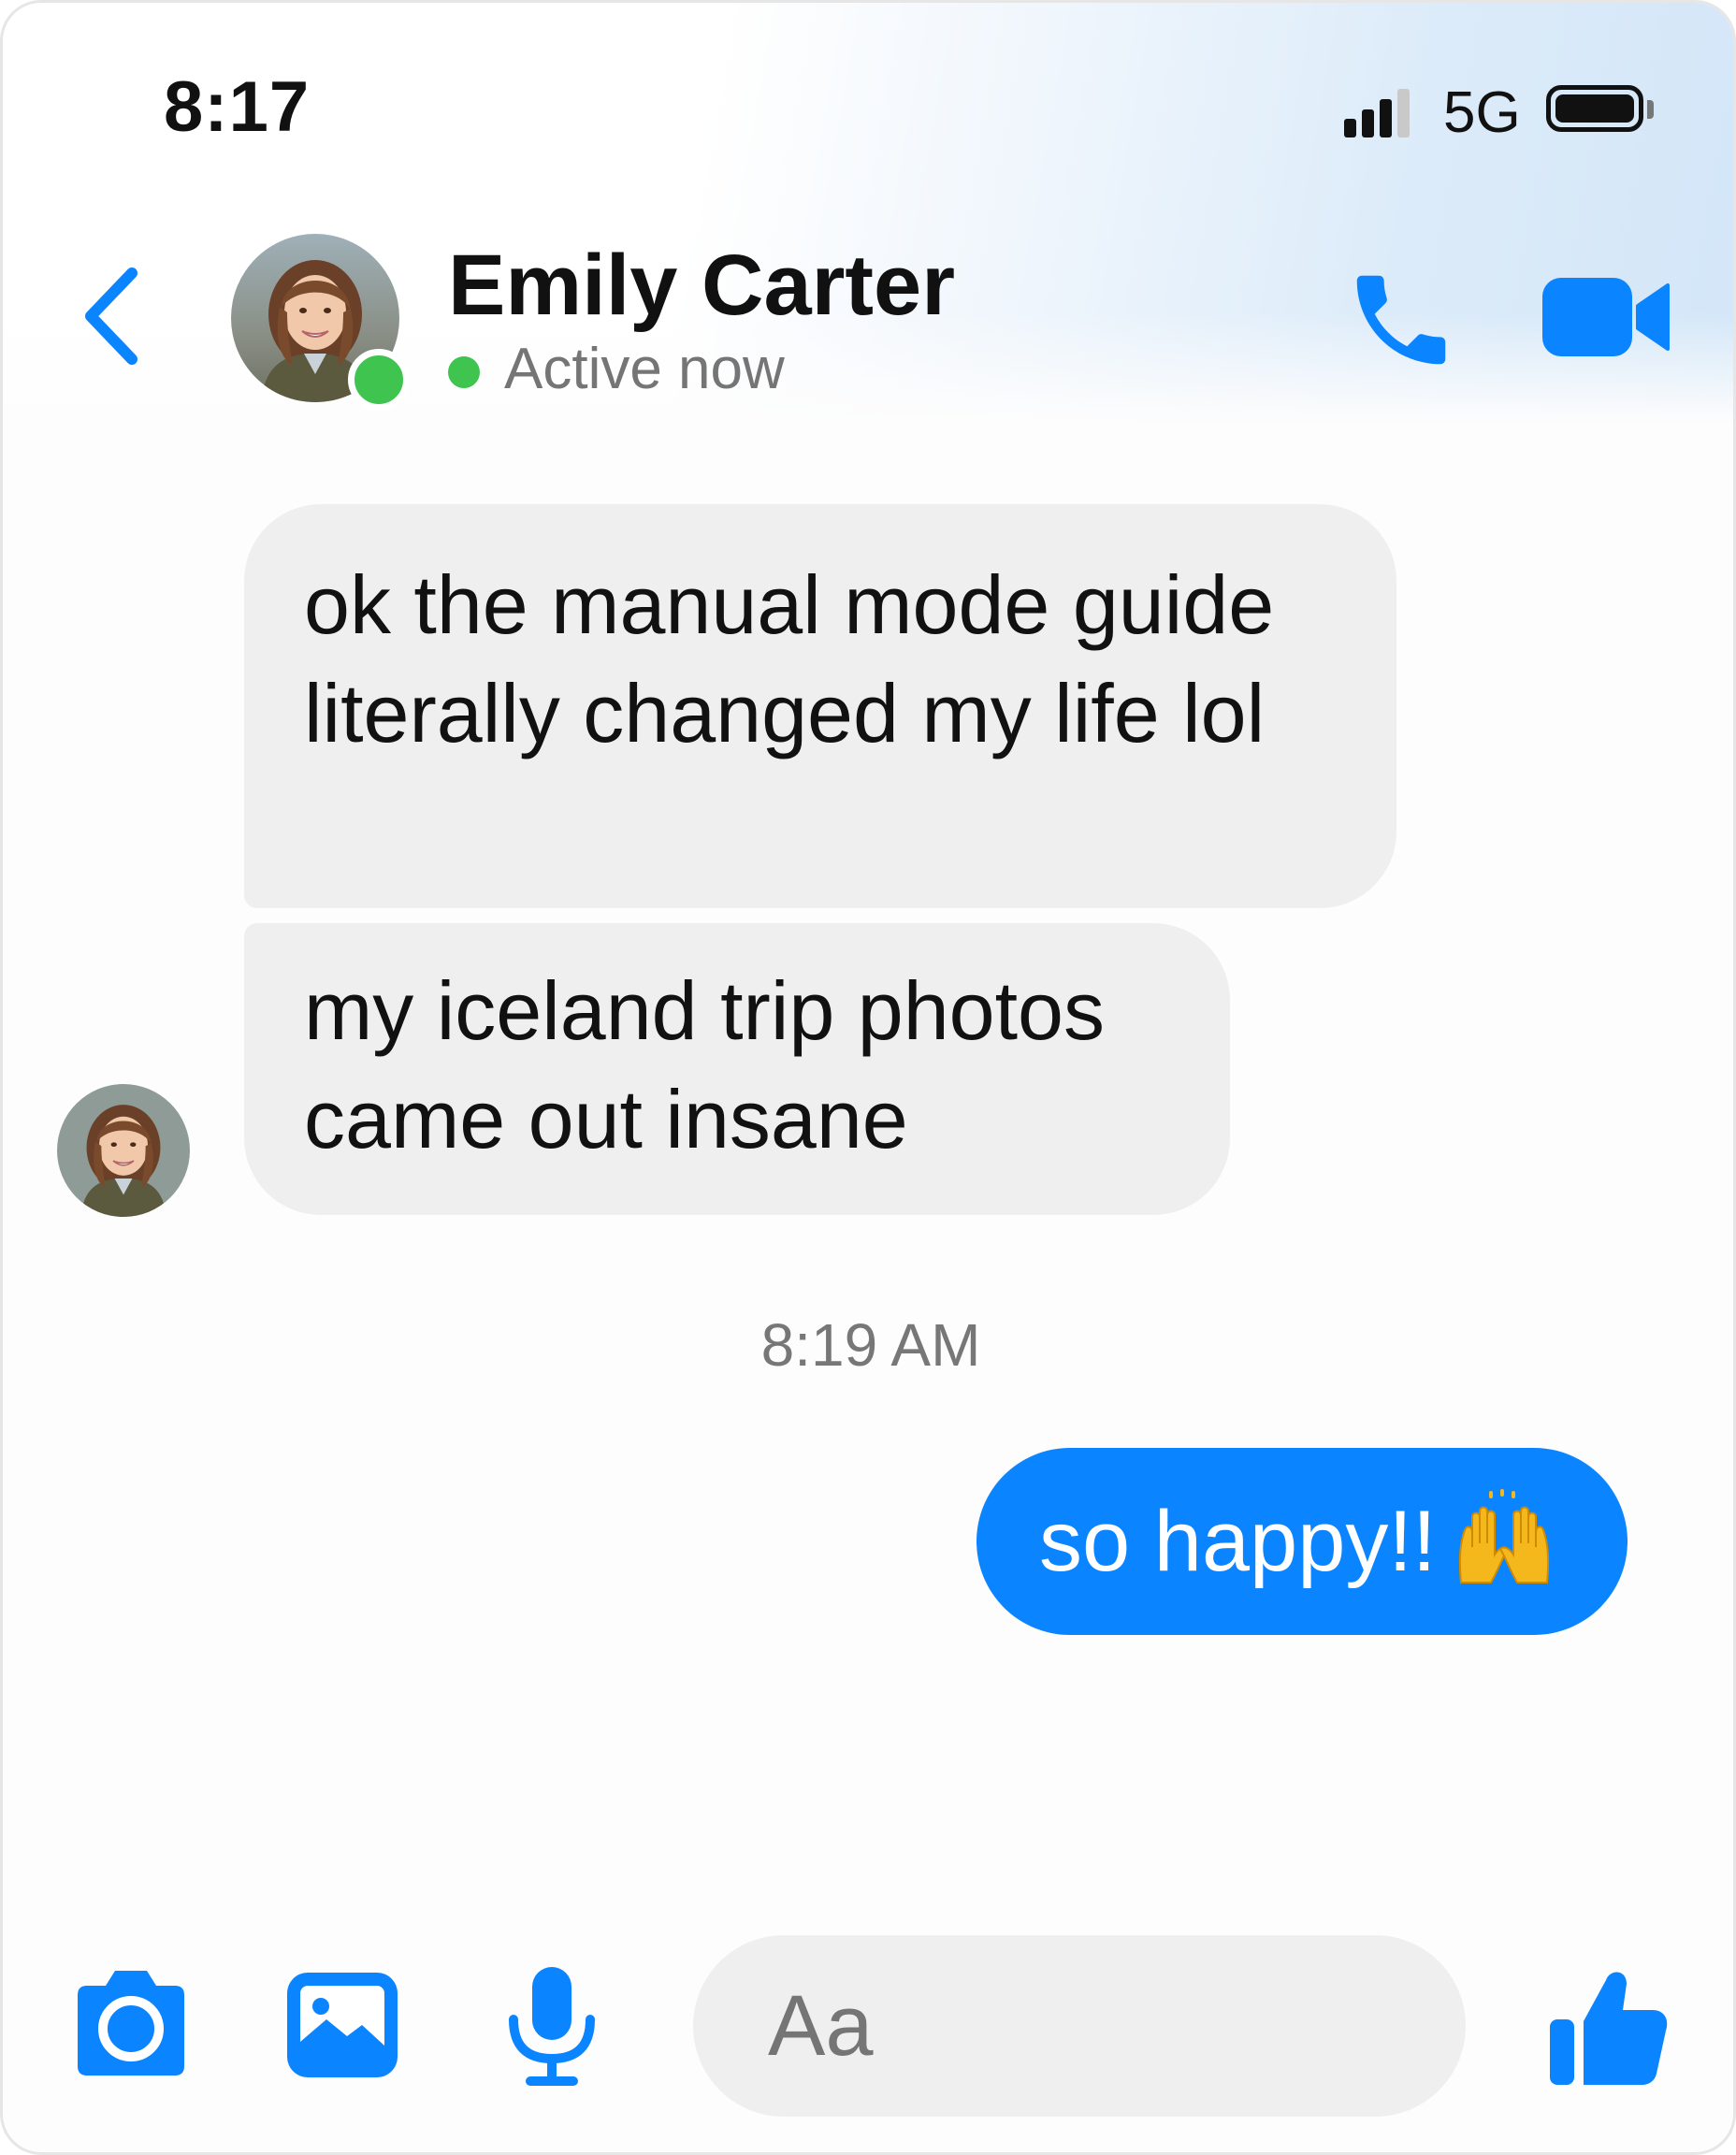  I want to click on video-camera-icon, so click(1606, 317).